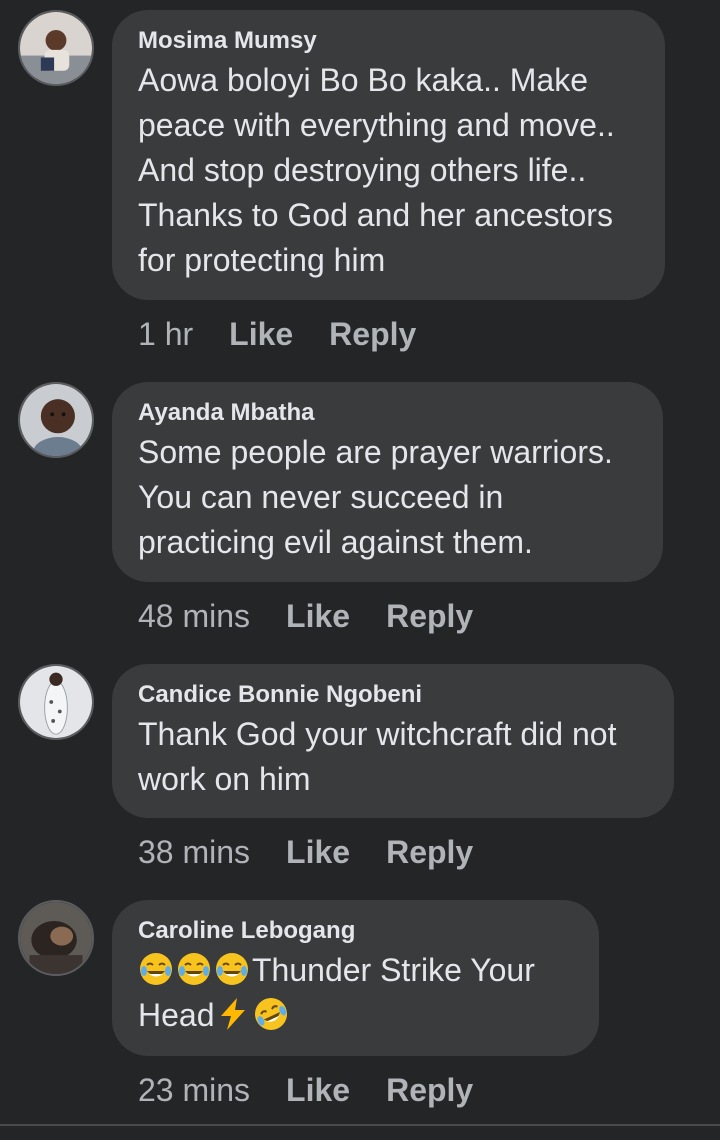 The width and height of the screenshot is (720, 1140). I want to click on comment-text-segment: Head, so click(176, 1015).